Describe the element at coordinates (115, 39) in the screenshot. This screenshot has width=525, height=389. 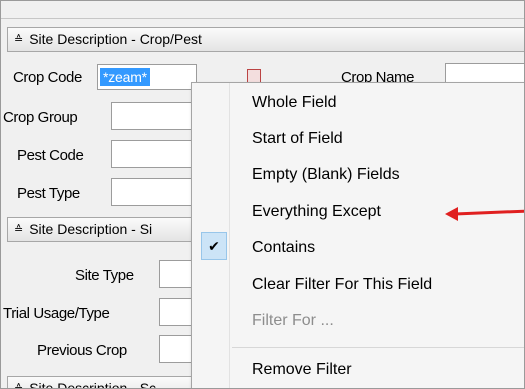
I see `section-title: Site Description - Crop/Pest` at that location.